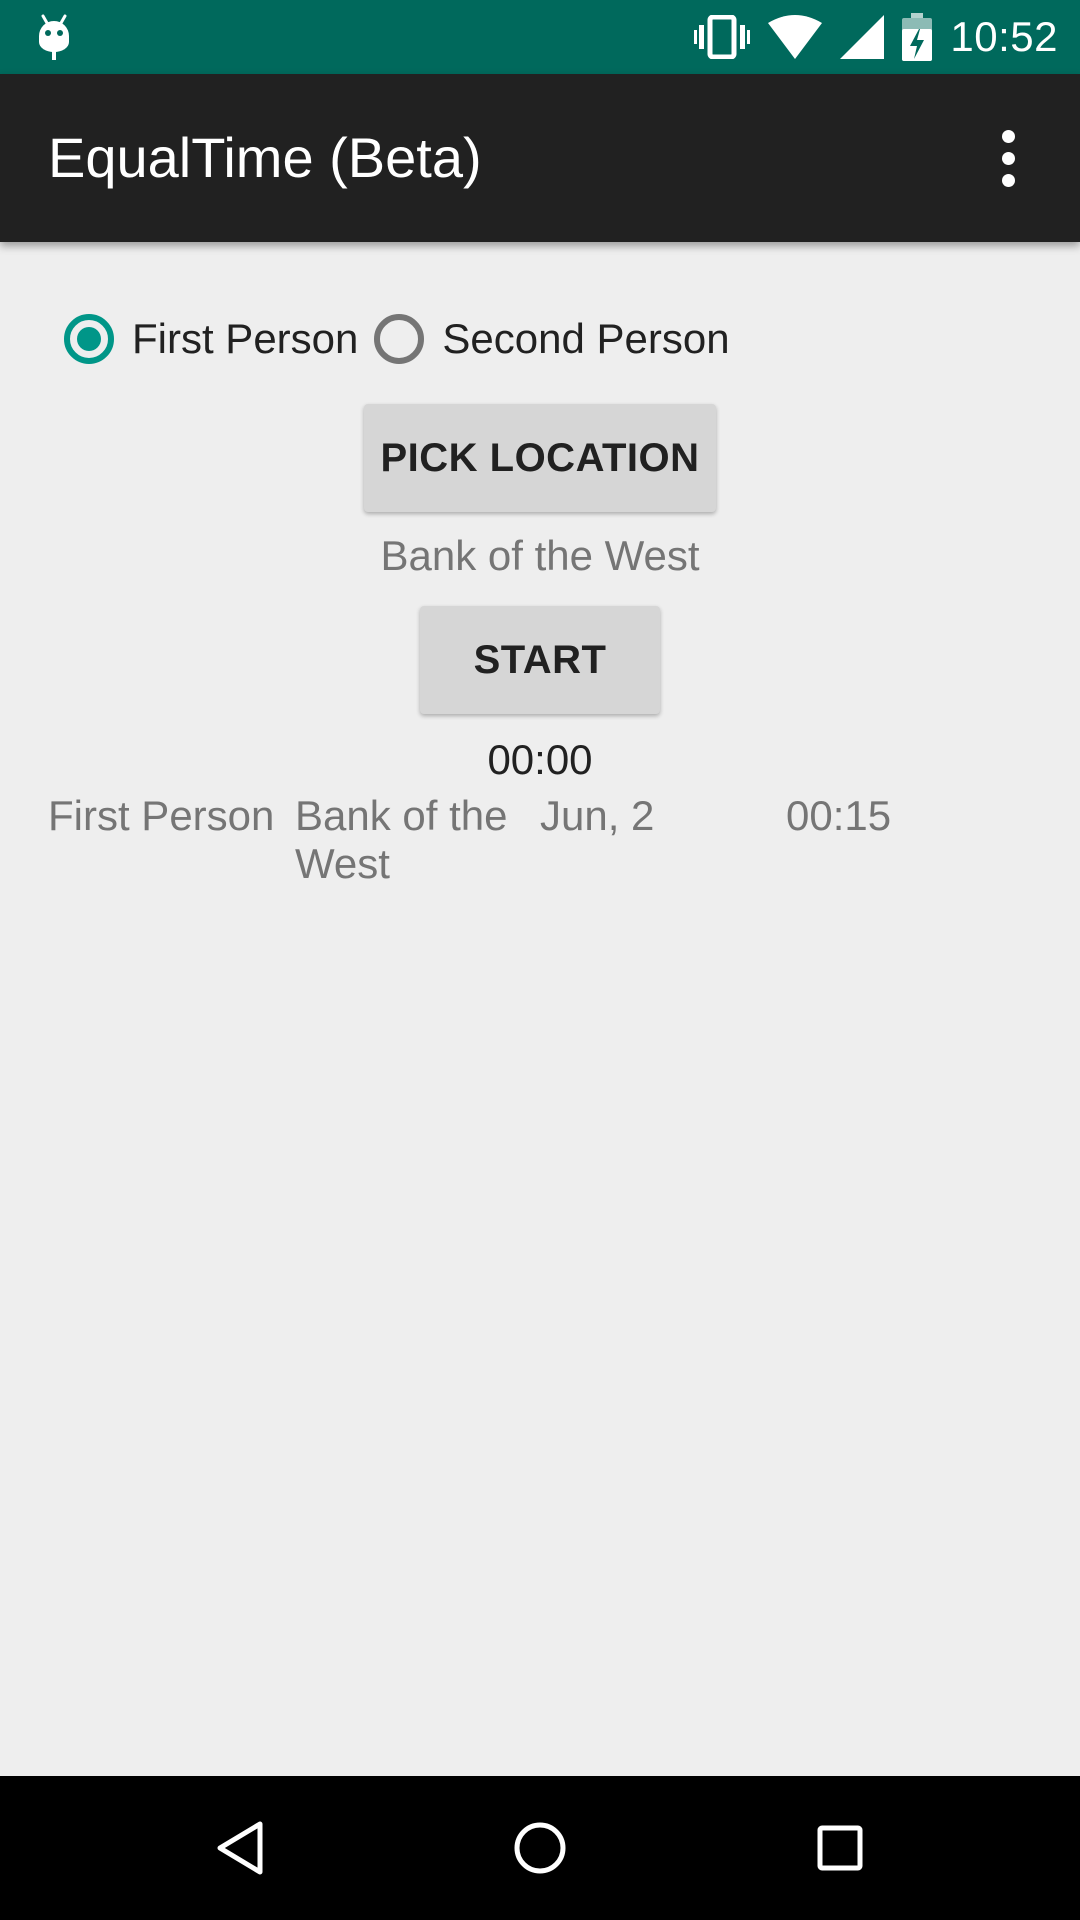 This screenshot has width=1080, height=1920. I want to click on radio-second-person: Second Person, so click(552, 339).